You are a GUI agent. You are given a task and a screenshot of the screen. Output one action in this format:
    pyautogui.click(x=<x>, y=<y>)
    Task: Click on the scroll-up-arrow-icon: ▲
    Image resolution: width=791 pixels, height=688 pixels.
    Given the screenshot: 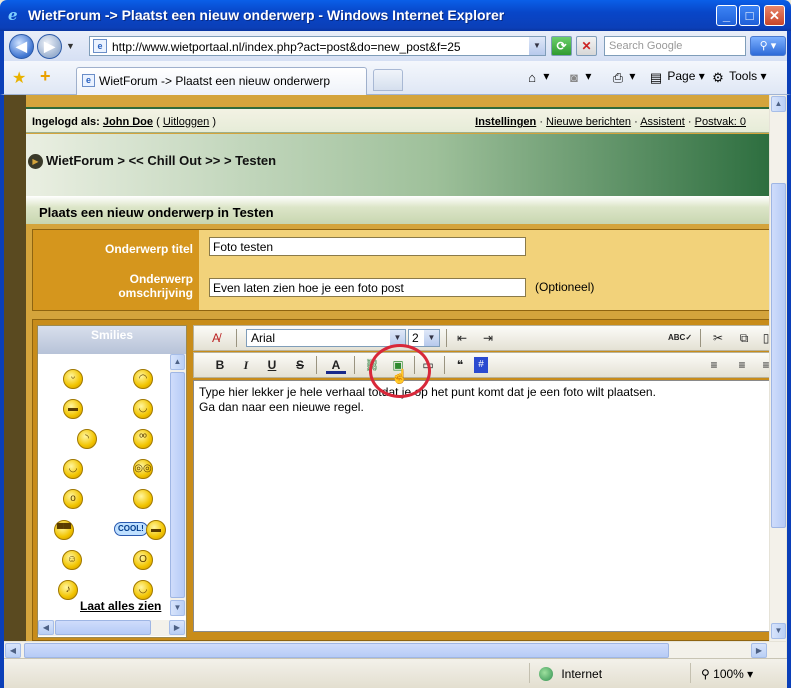 What is the action you would take?
    pyautogui.click(x=177, y=362)
    